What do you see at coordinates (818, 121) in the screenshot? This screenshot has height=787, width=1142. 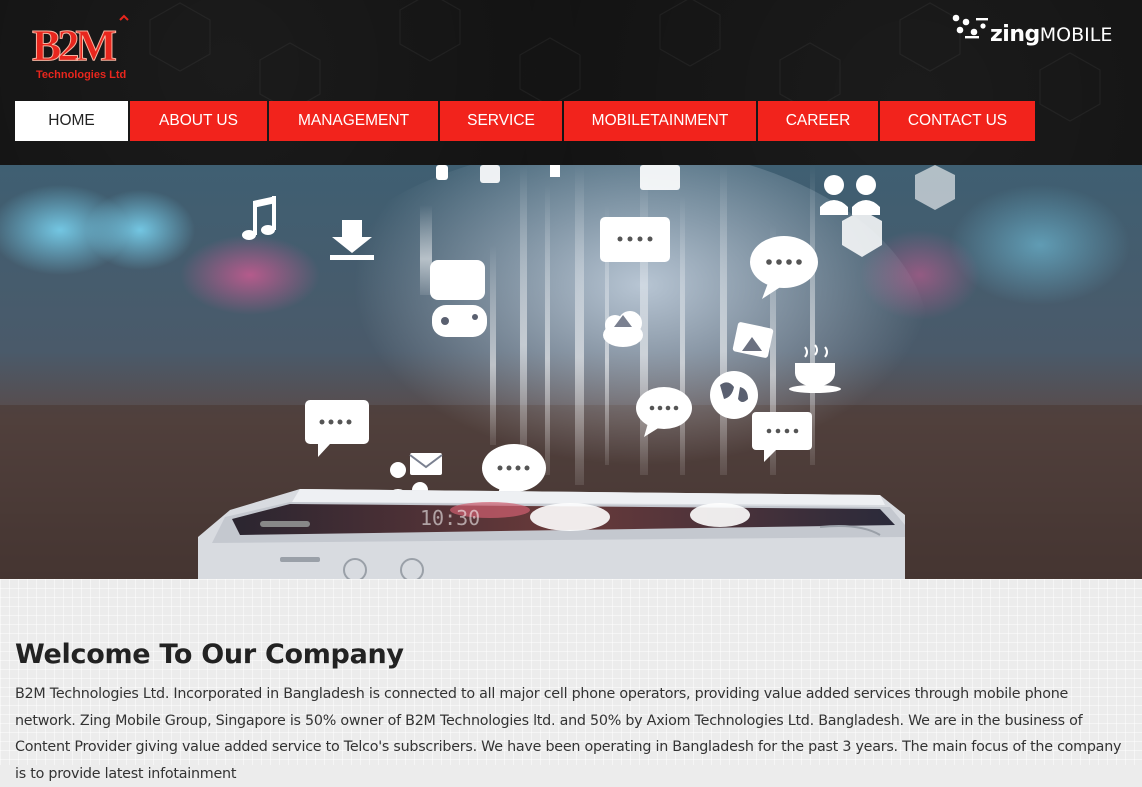 I see `nav-career: CAREER` at bounding box center [818, 121].